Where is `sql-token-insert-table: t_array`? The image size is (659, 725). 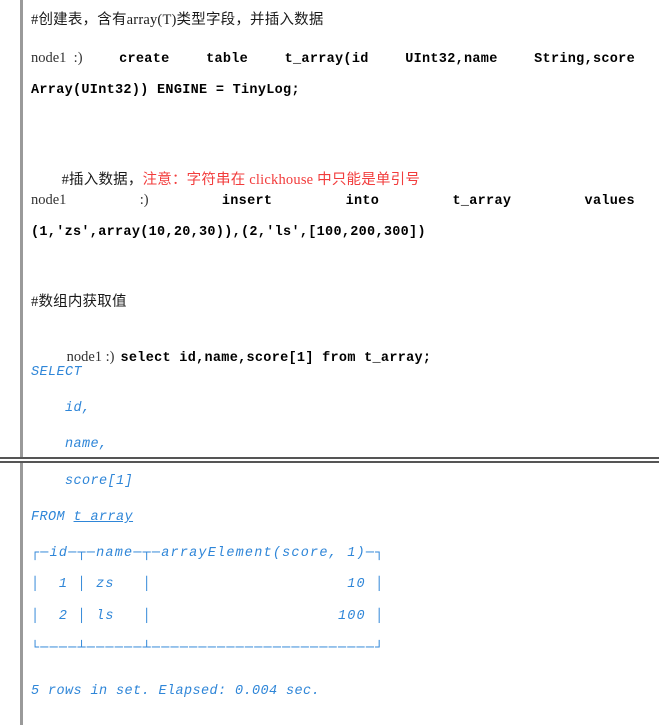
sql-token-insert-table: t_array is located at coordinates (482, 201).